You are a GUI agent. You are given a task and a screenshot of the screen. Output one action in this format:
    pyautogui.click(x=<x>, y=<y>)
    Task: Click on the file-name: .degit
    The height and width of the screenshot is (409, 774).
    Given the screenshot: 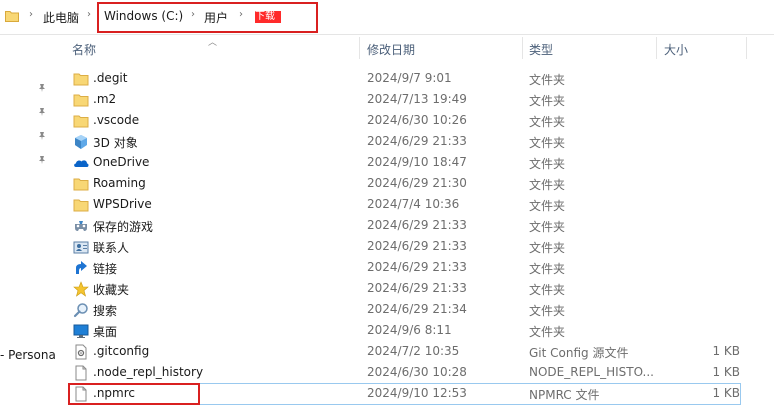 What is the action you would take?
    pyautogui.click(x=110, y=78)
    